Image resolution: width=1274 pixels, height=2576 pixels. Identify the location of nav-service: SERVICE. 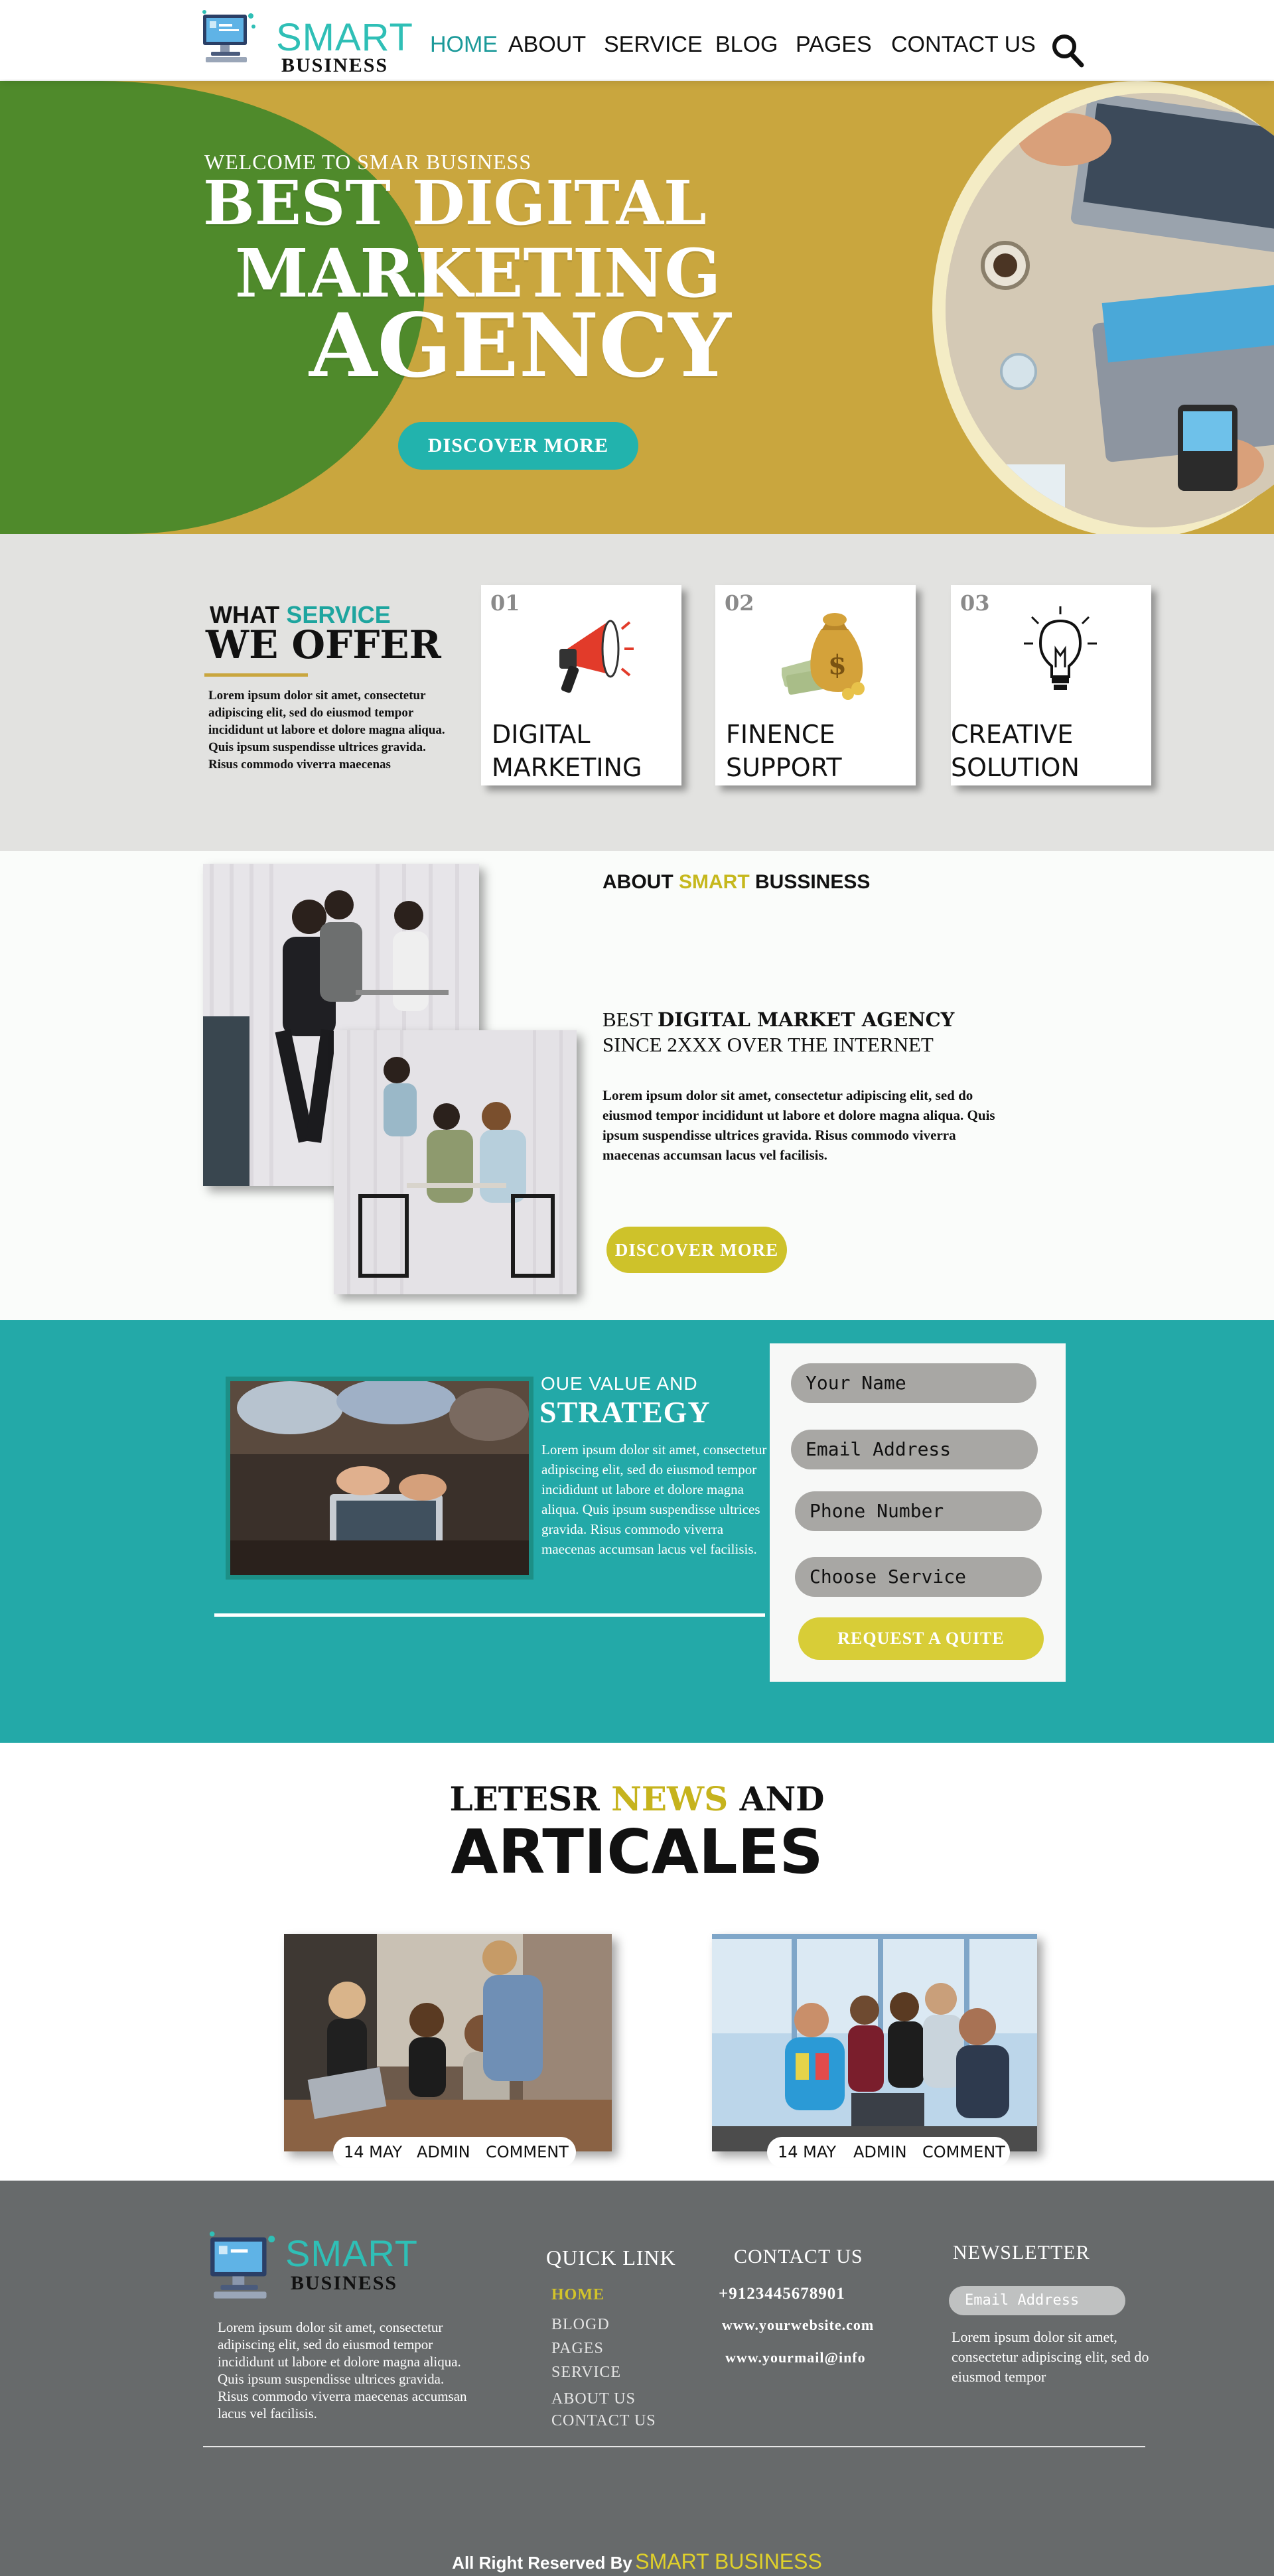
(654, 44).